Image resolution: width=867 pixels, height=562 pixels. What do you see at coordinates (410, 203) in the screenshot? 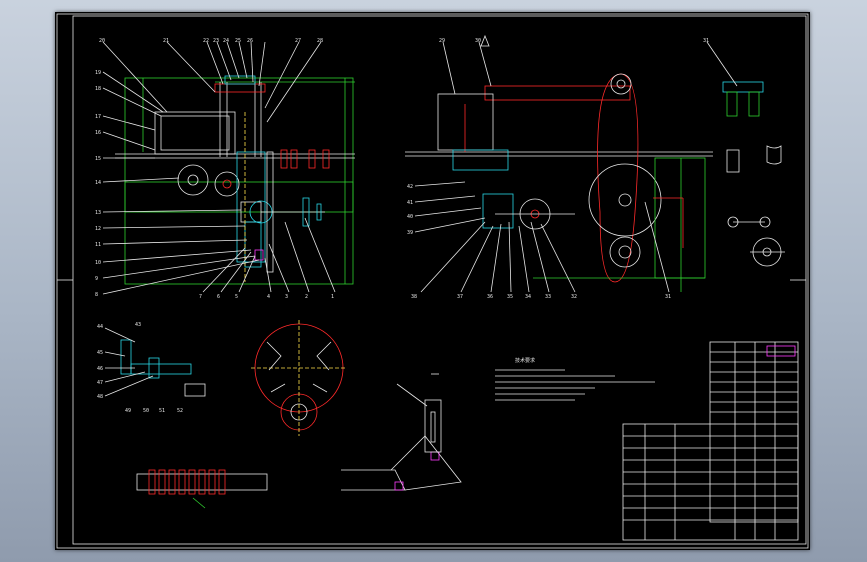
I see `side-left-callout-41: 41` at bounding box center [410, 203].